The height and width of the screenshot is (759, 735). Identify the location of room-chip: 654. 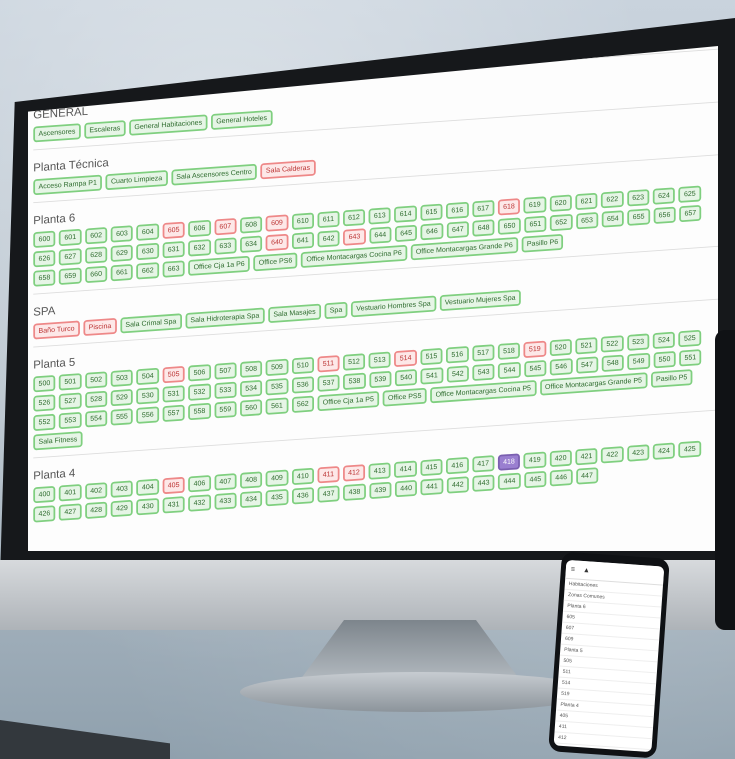
(612, 219).